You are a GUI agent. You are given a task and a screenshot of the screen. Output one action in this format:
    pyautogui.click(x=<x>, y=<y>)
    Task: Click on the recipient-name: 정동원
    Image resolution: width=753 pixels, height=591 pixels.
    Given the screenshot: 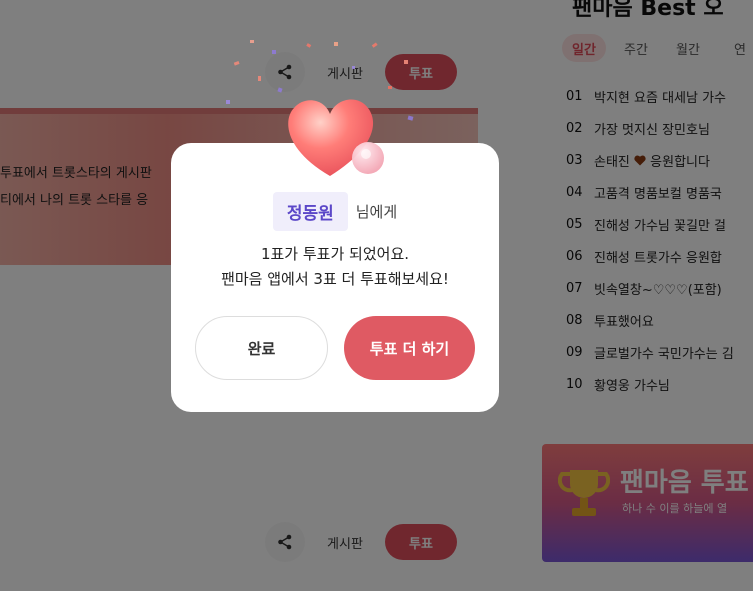 What is the action you would take?
    pyautogui.click(x=310, y=211)
    